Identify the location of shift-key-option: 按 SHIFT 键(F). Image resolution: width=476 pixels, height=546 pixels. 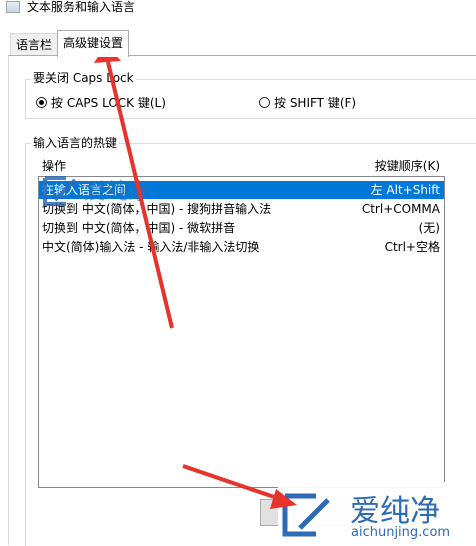
(307, 102).